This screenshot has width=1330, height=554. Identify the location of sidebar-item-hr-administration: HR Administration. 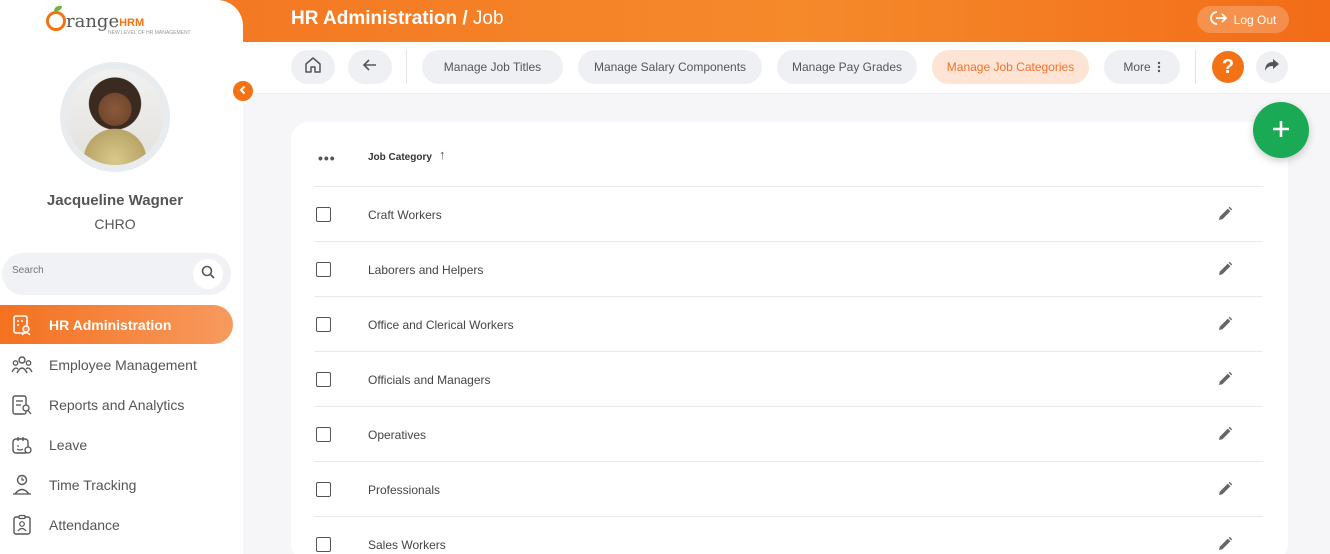
(116, 324).